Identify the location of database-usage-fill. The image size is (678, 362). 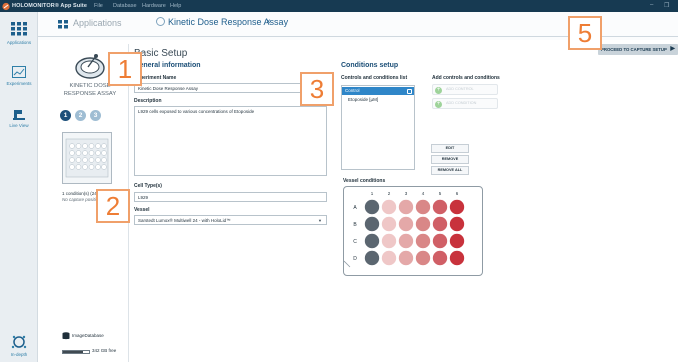
(73, 352).